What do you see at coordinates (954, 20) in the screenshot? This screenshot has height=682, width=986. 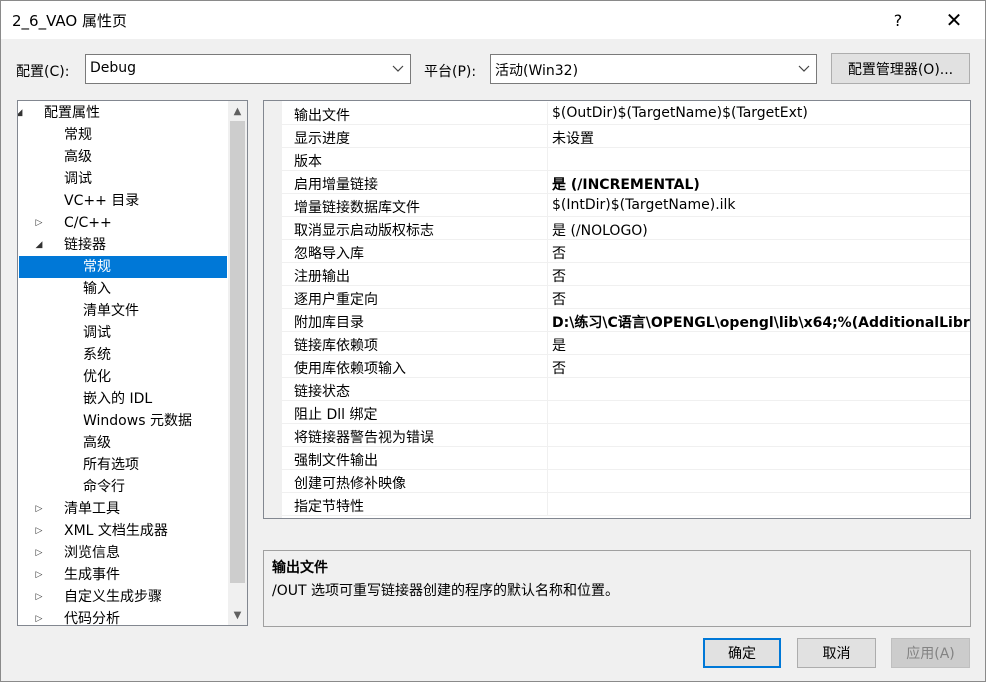 I see `close-button: ✕` at bounding box center [954, 20].